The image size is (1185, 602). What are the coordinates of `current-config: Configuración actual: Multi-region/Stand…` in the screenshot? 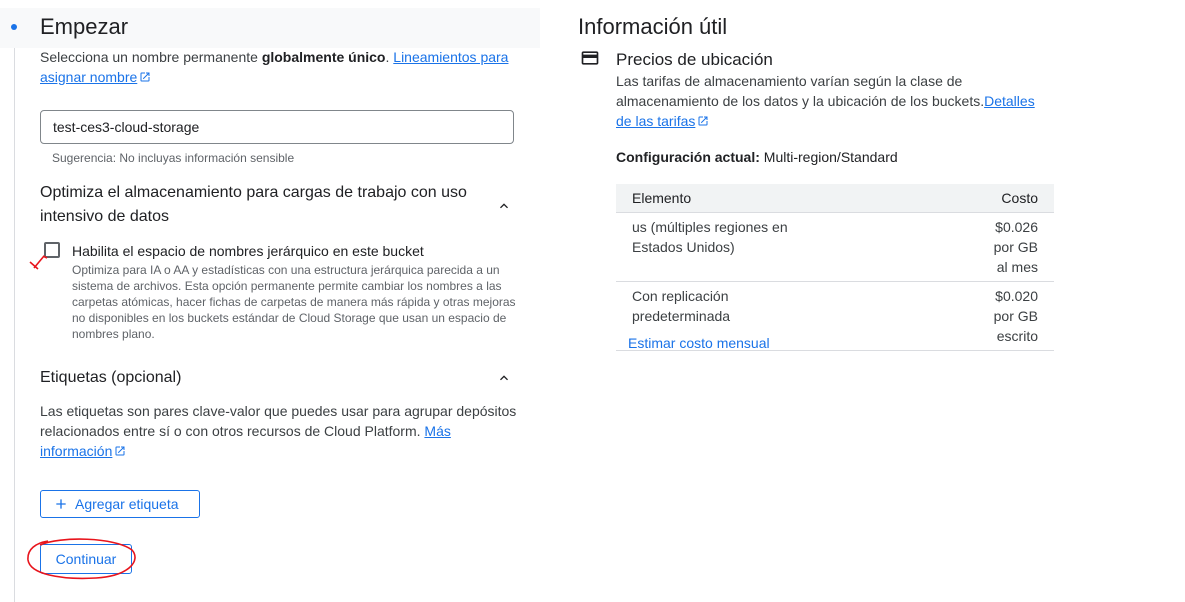 It's located at (757, 157).